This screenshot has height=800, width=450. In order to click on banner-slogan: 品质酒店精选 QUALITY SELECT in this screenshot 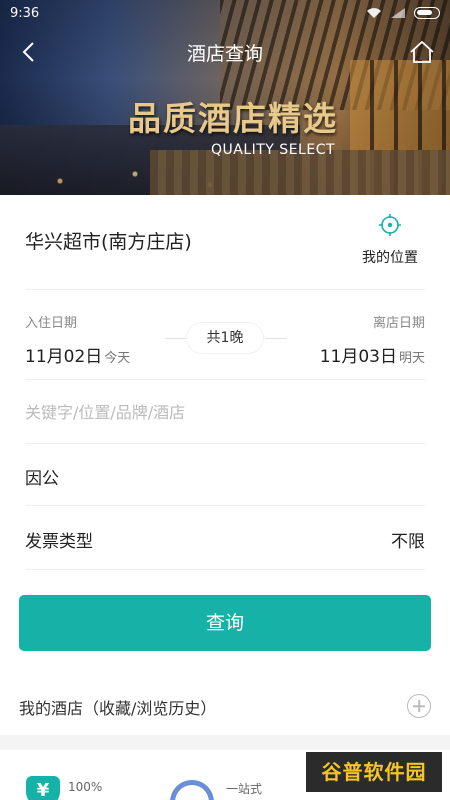, I will do `click(233, 125)`.